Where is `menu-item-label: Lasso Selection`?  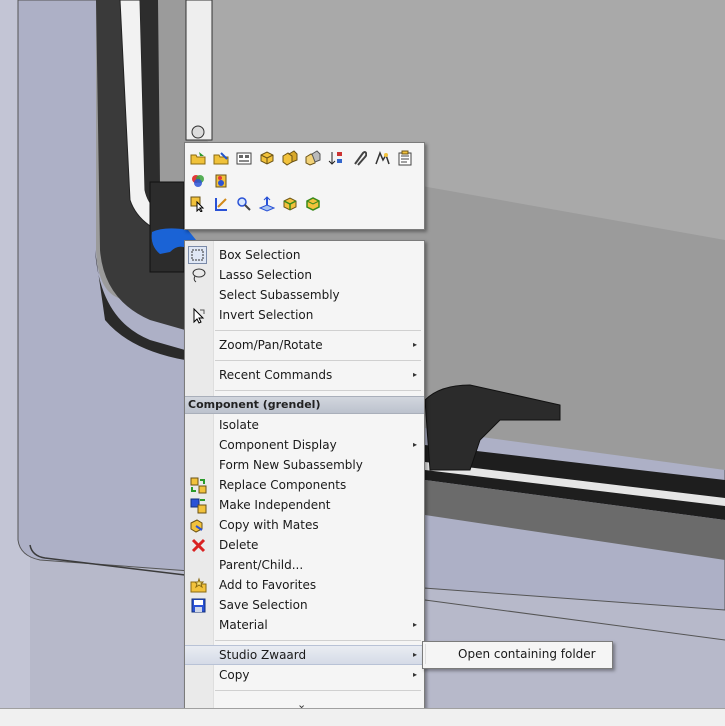 menu-item-label: Lasso Selection is located at coordinates (265, 275).